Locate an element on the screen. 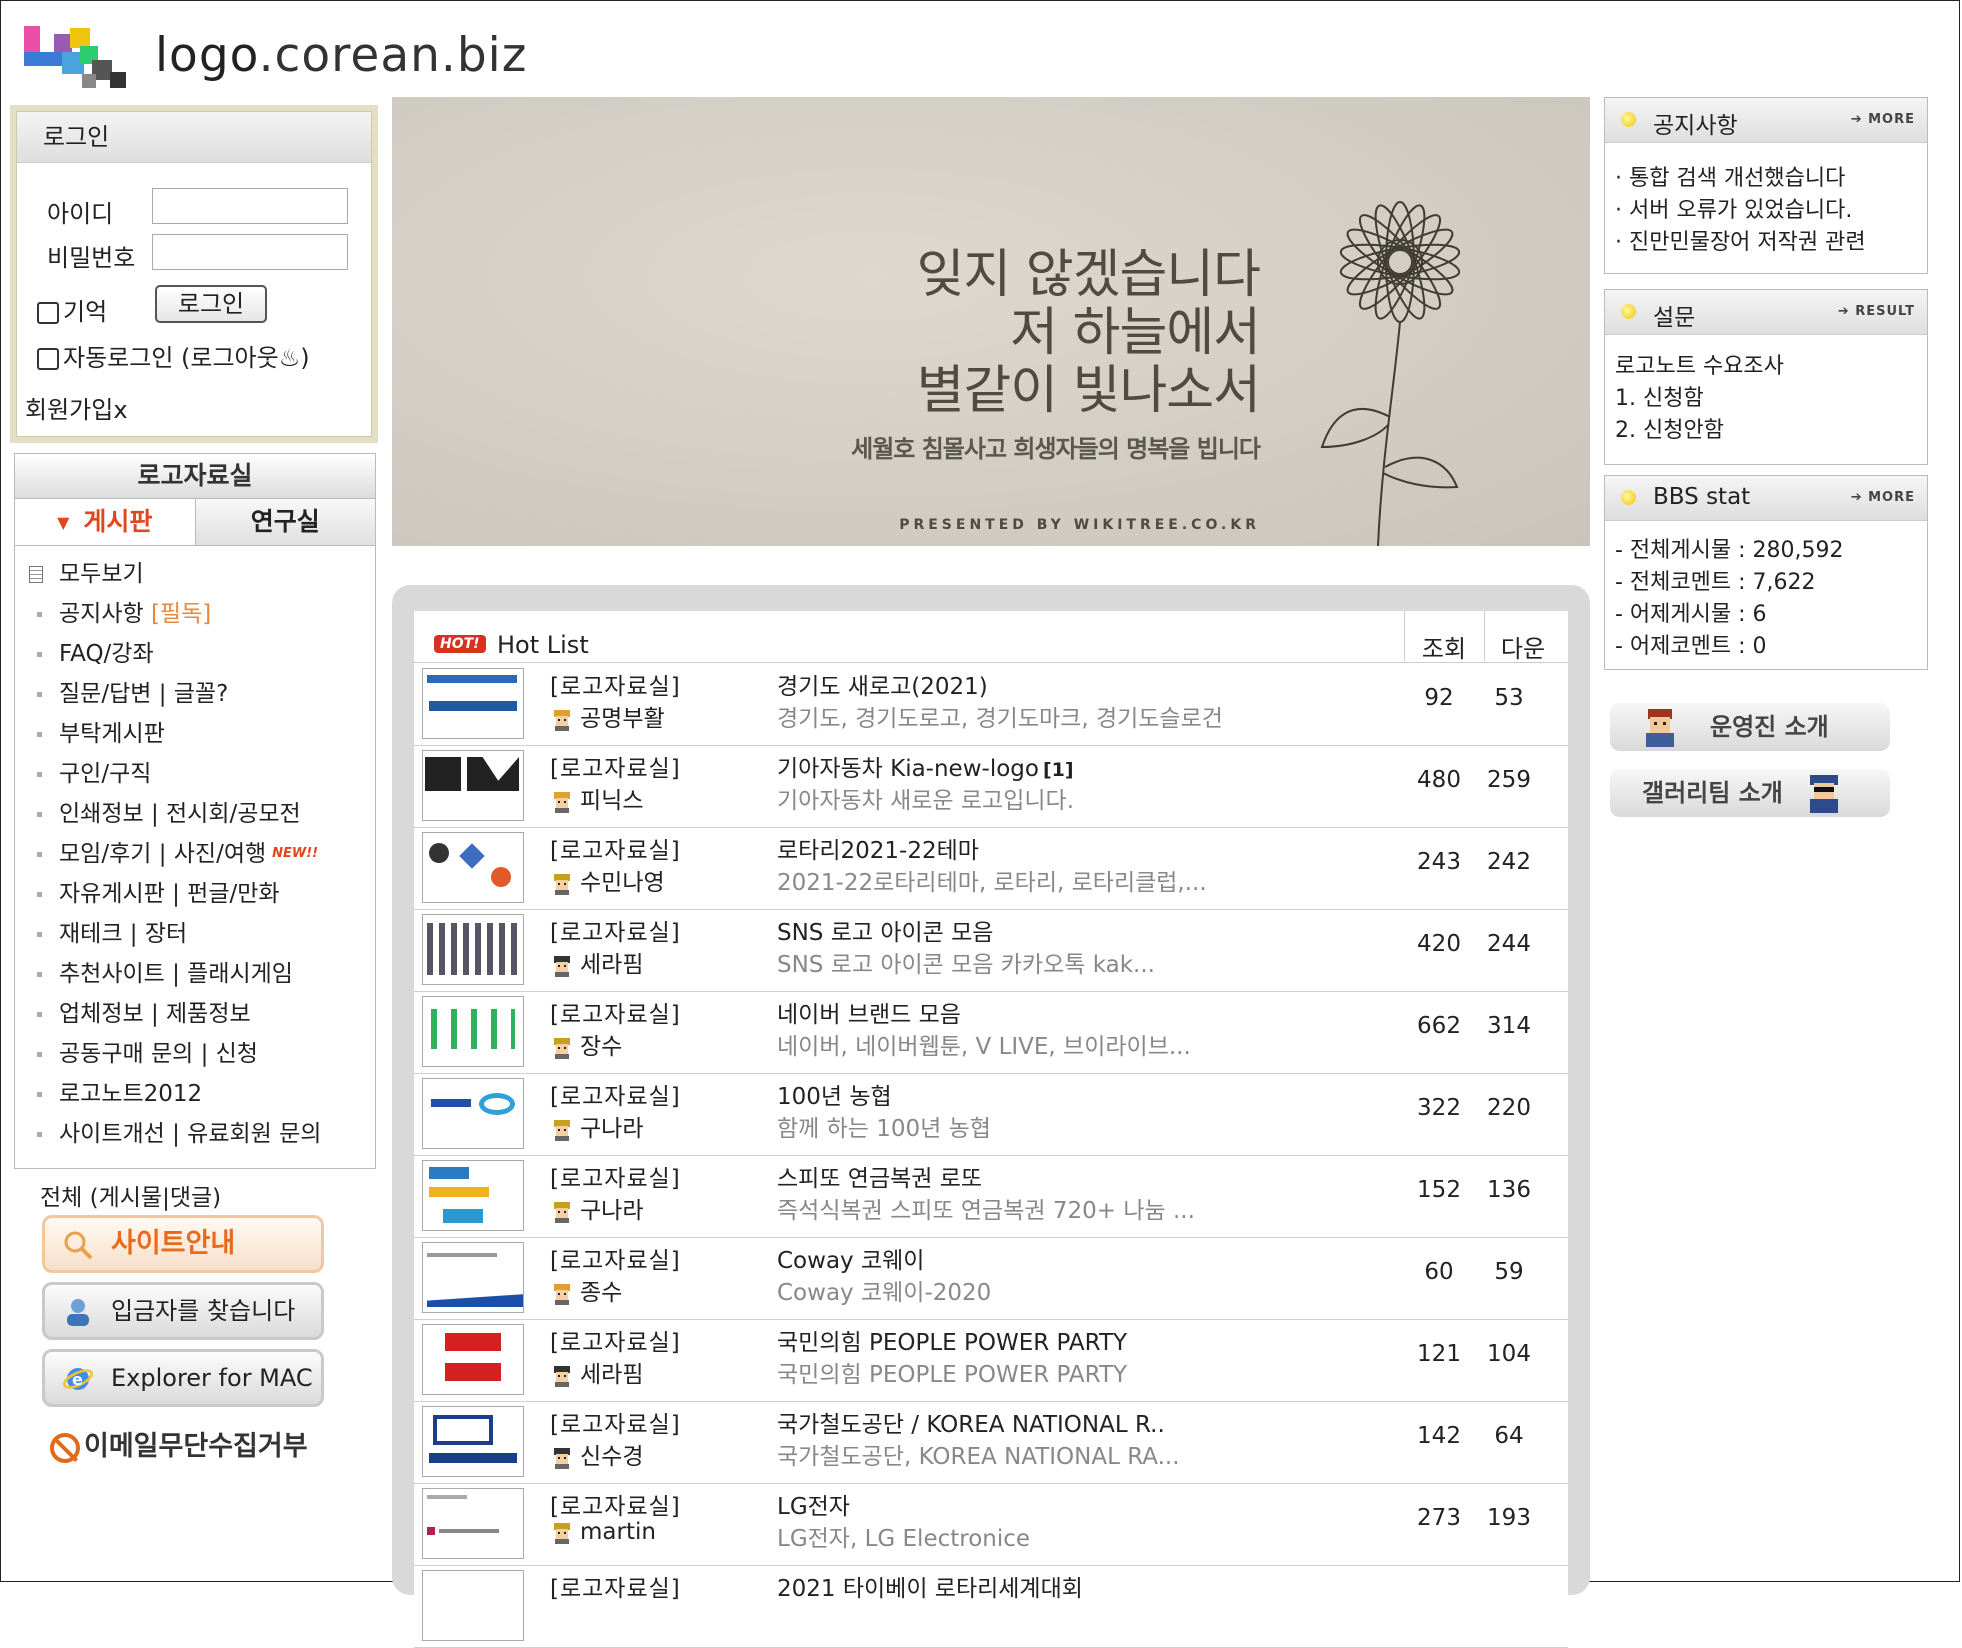  nav-item-request: 부탁게시판 is located at coordinates (195, 734).